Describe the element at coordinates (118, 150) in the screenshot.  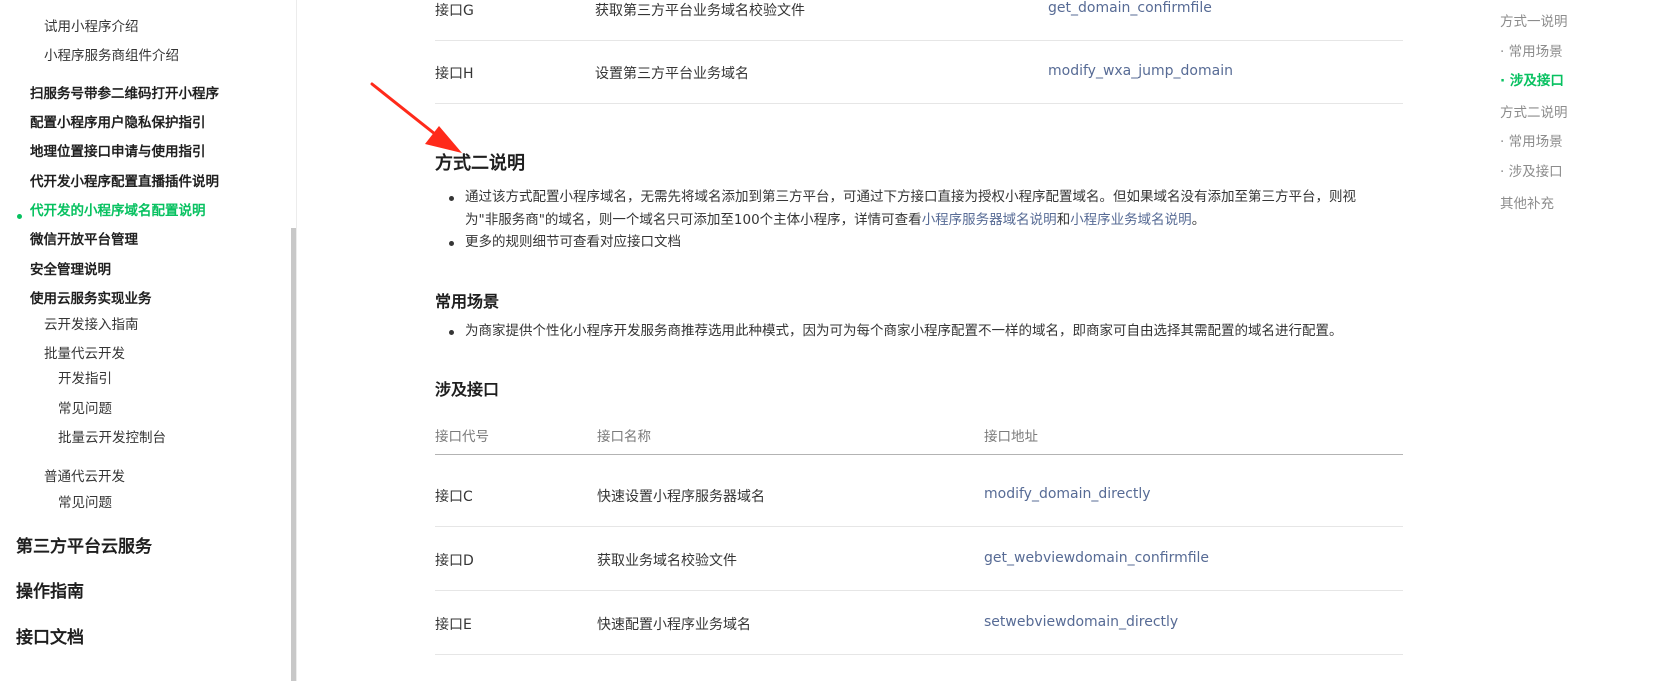
I see `sidebar-item-location-api: 地理位置接口申请与使用指引` at that location.